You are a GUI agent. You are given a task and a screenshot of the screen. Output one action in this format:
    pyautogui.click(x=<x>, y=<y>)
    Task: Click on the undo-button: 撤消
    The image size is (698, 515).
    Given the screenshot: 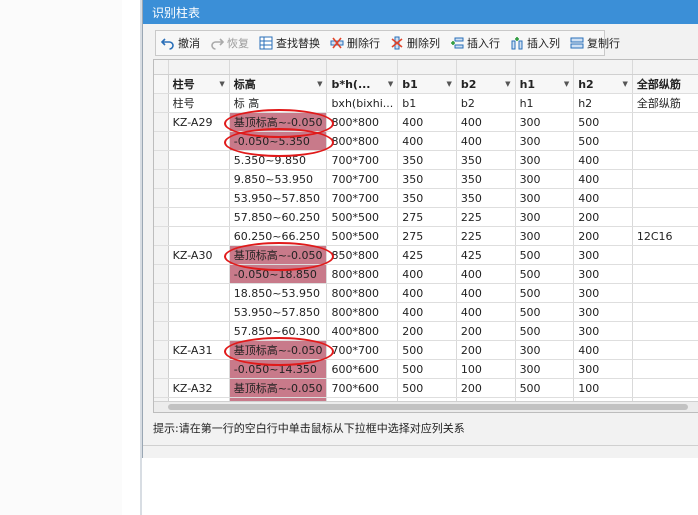 What is the action you would take?
    pyautogui.click(x=180, y=43)
    